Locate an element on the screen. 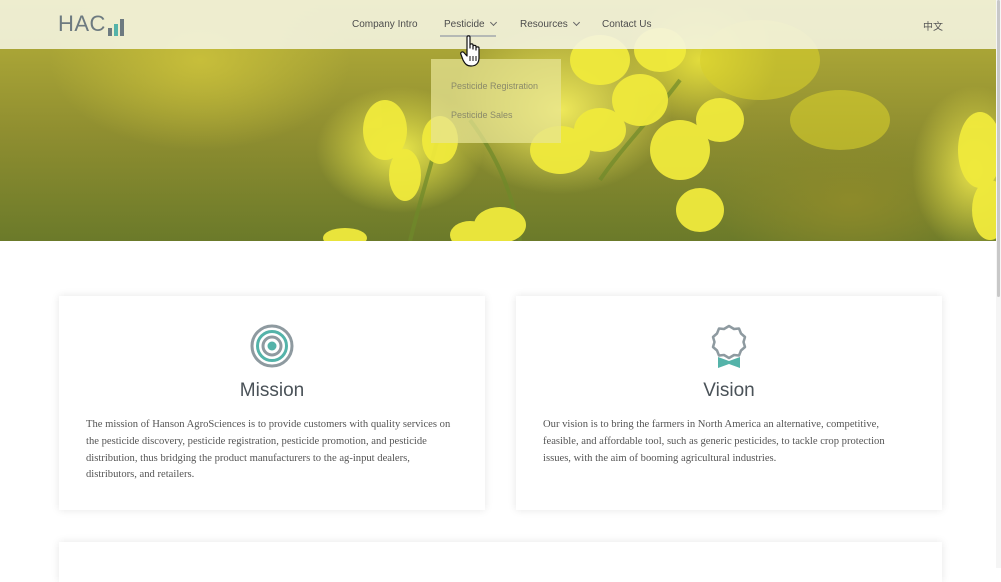 The image size is (1001, 582). nav-label: Company Intro is located at coordinates (385, 24).